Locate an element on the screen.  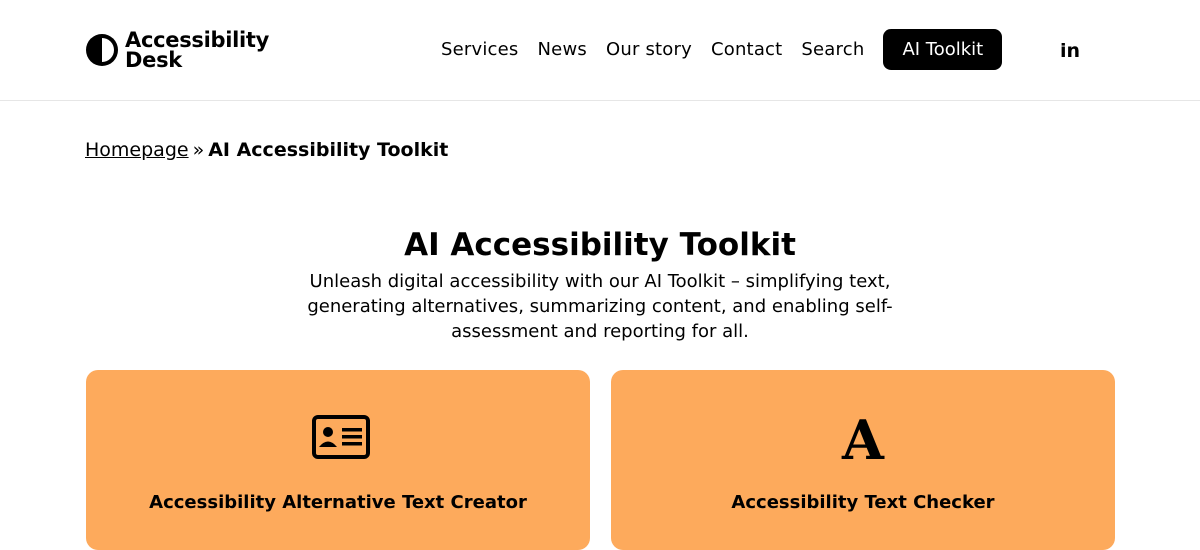
letter-a-glyph: A is located at coordinates (863, 438).